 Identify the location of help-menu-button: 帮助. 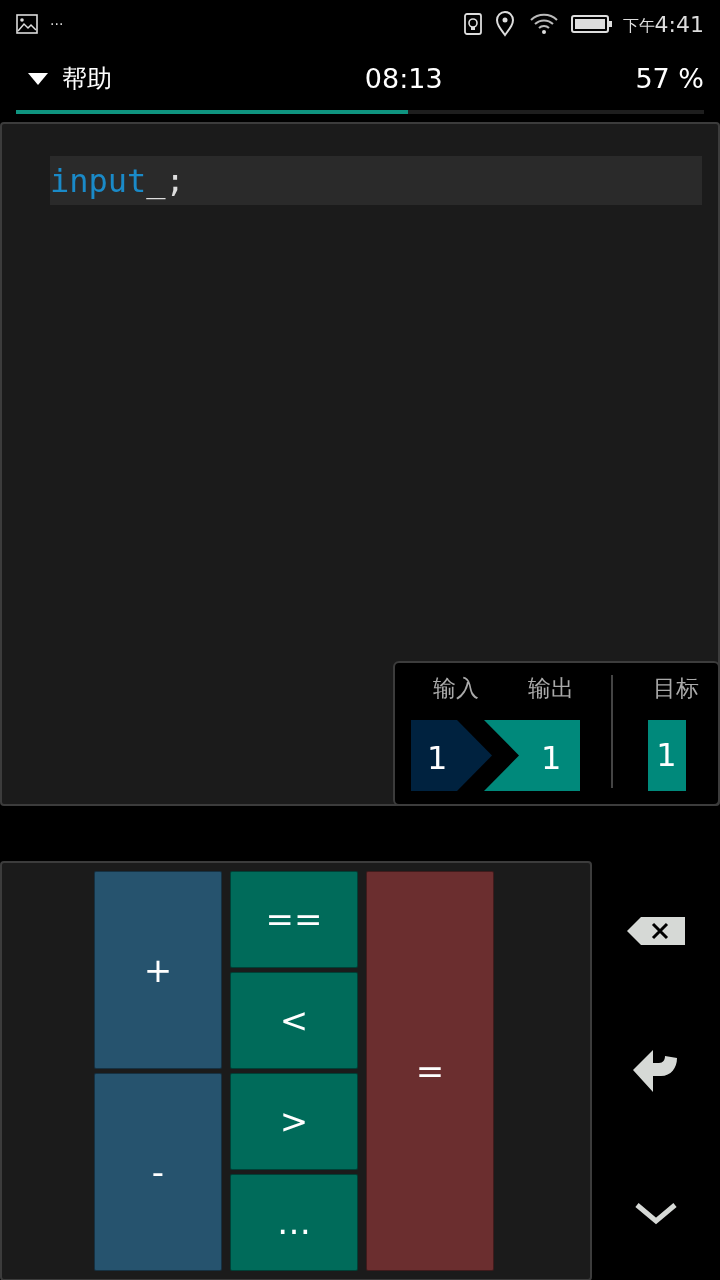
(70, 79).